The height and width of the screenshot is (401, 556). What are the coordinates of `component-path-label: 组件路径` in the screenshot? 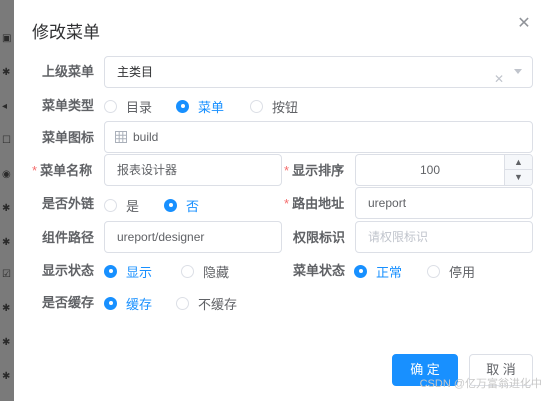 It's located at (68, 237).